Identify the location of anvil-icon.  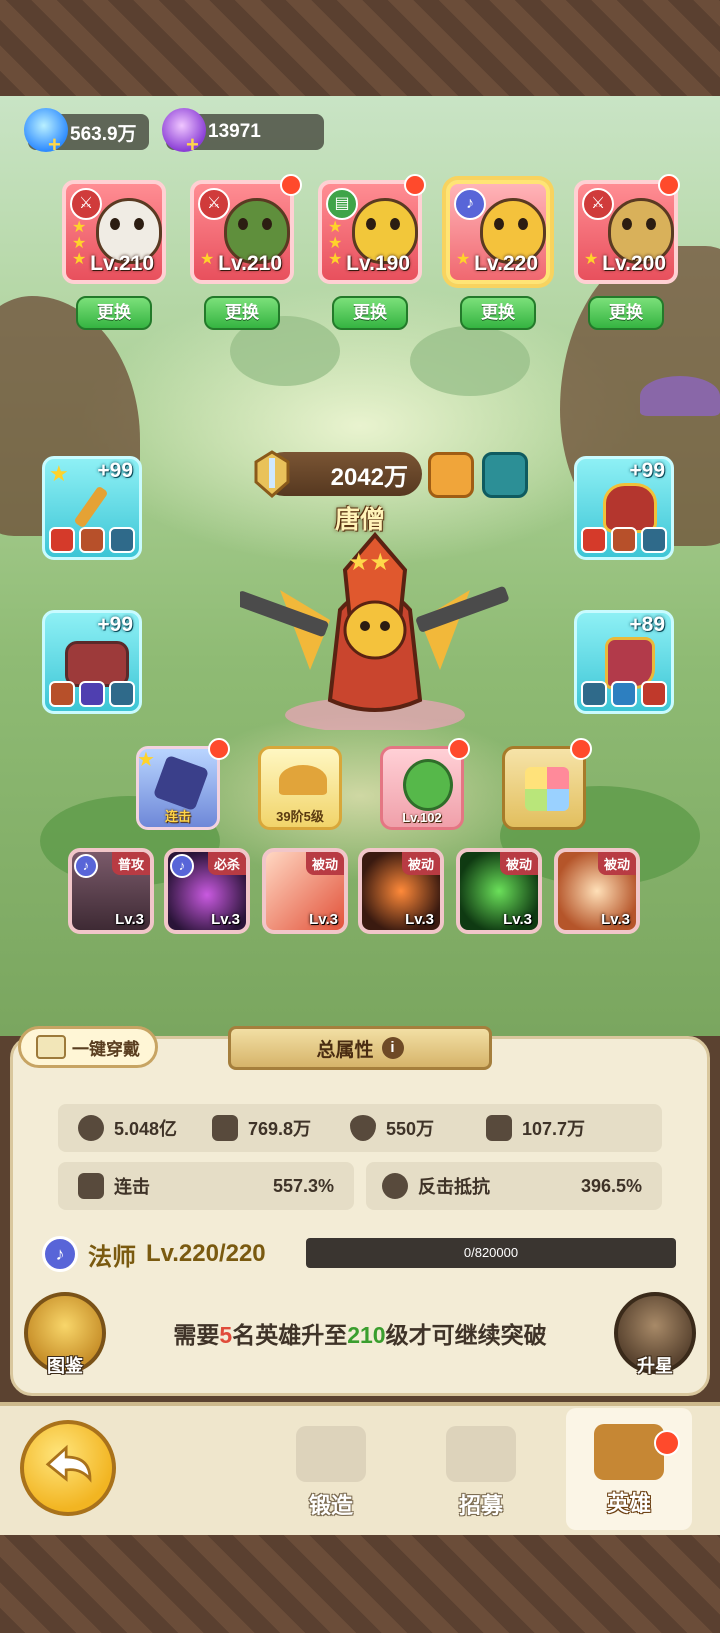
(331, 1454).